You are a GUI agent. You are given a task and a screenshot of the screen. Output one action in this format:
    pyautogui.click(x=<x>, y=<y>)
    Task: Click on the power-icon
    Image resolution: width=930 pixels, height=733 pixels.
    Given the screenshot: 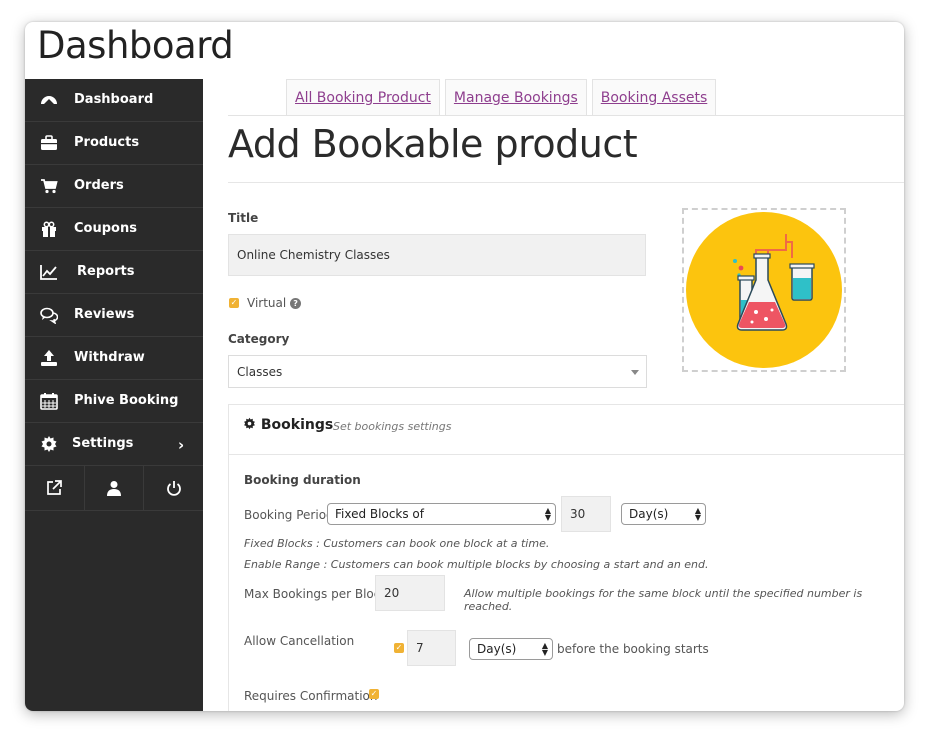 What is the action you would take?
    pyautogui.click(x=173, y=488)
    